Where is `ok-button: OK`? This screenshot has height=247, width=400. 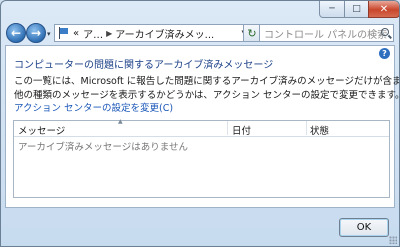
ok-button: OK is located at coordinates (364, 227).